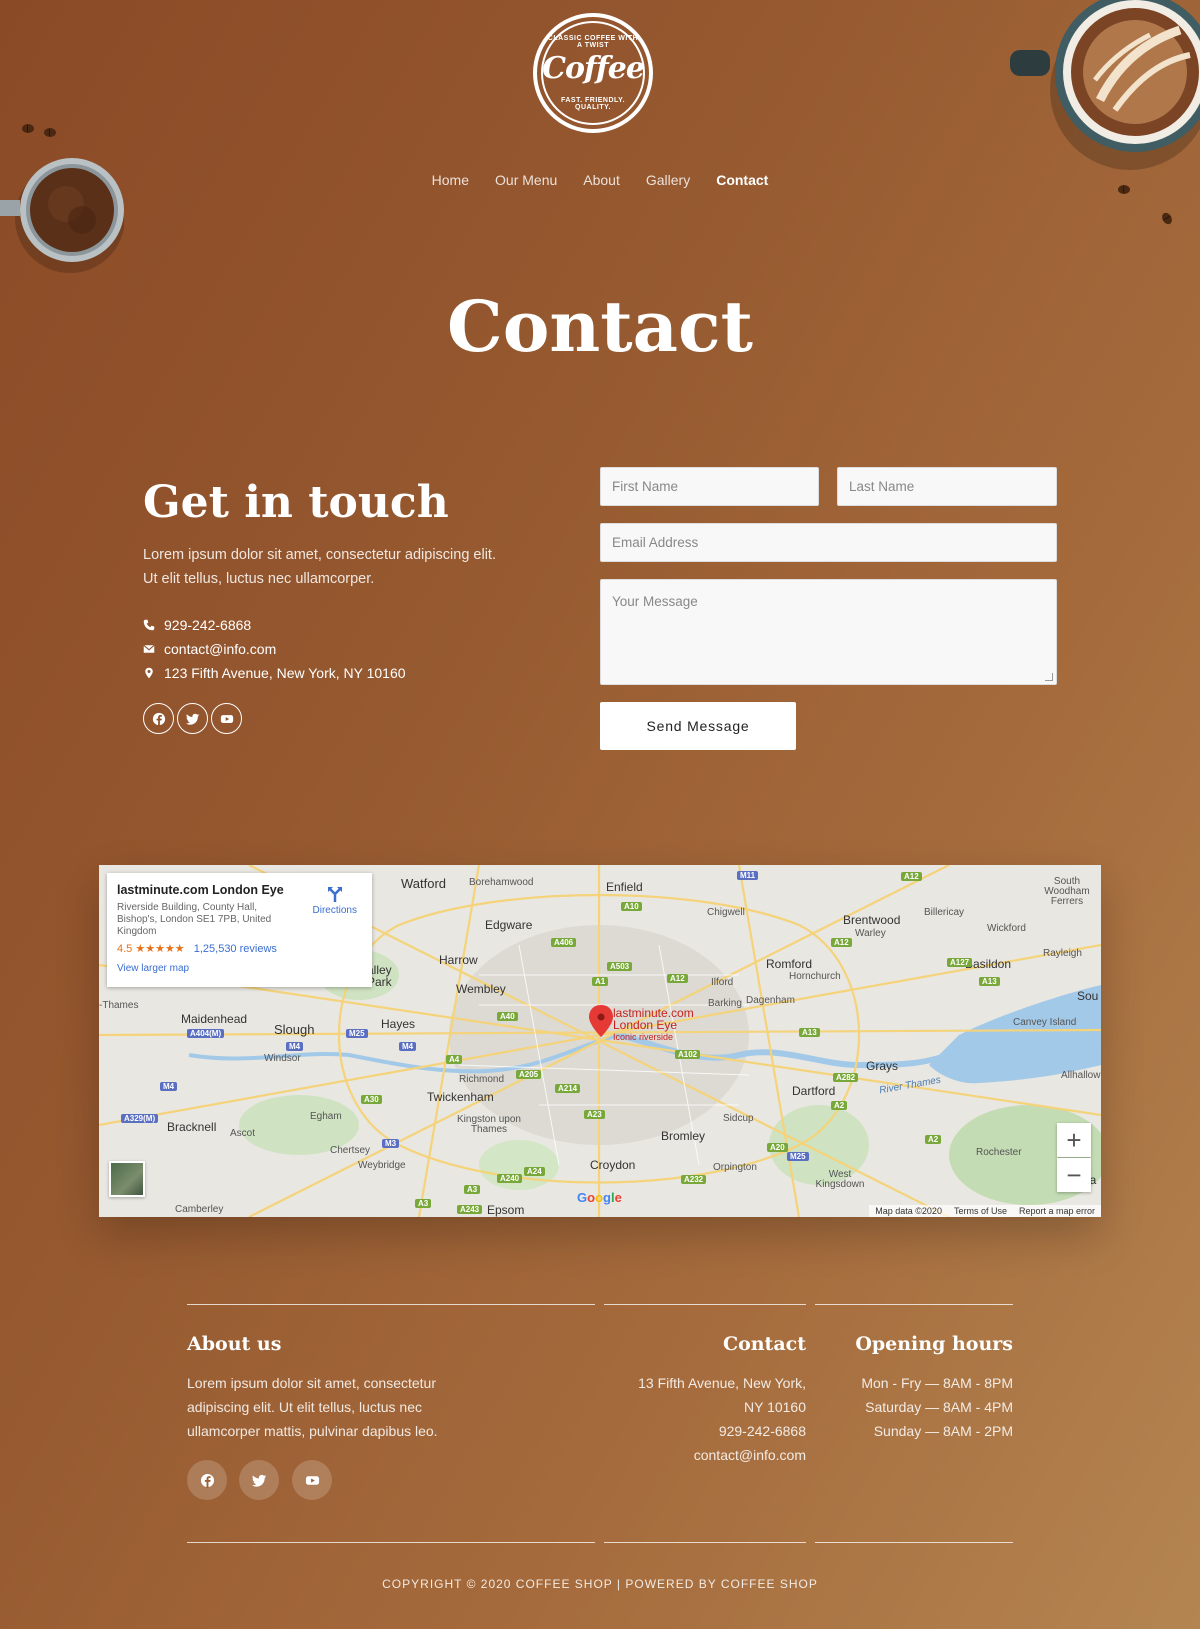  Describe the element at coordinates (408, 1046) in the screenshot. I see `road-shield: M4` at that location.